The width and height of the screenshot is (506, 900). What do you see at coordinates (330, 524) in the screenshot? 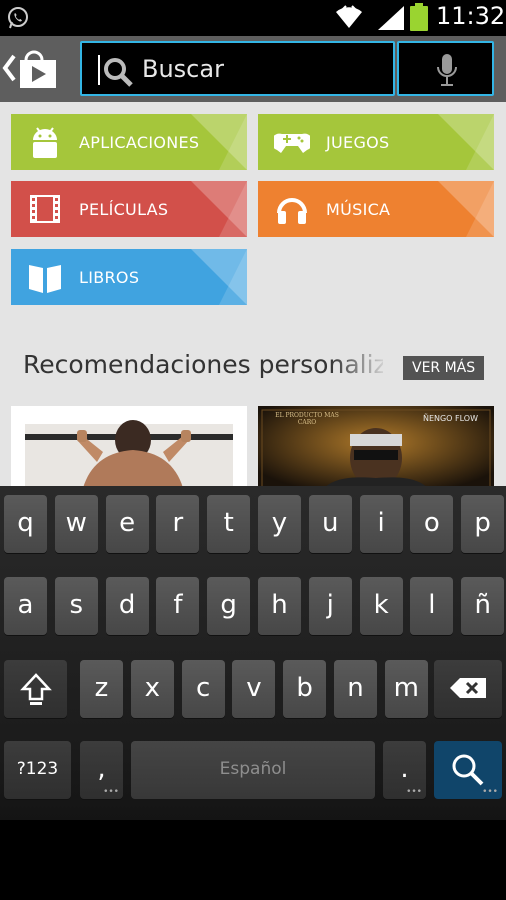
I see `key-u: u` at bounding box center [330, 524].